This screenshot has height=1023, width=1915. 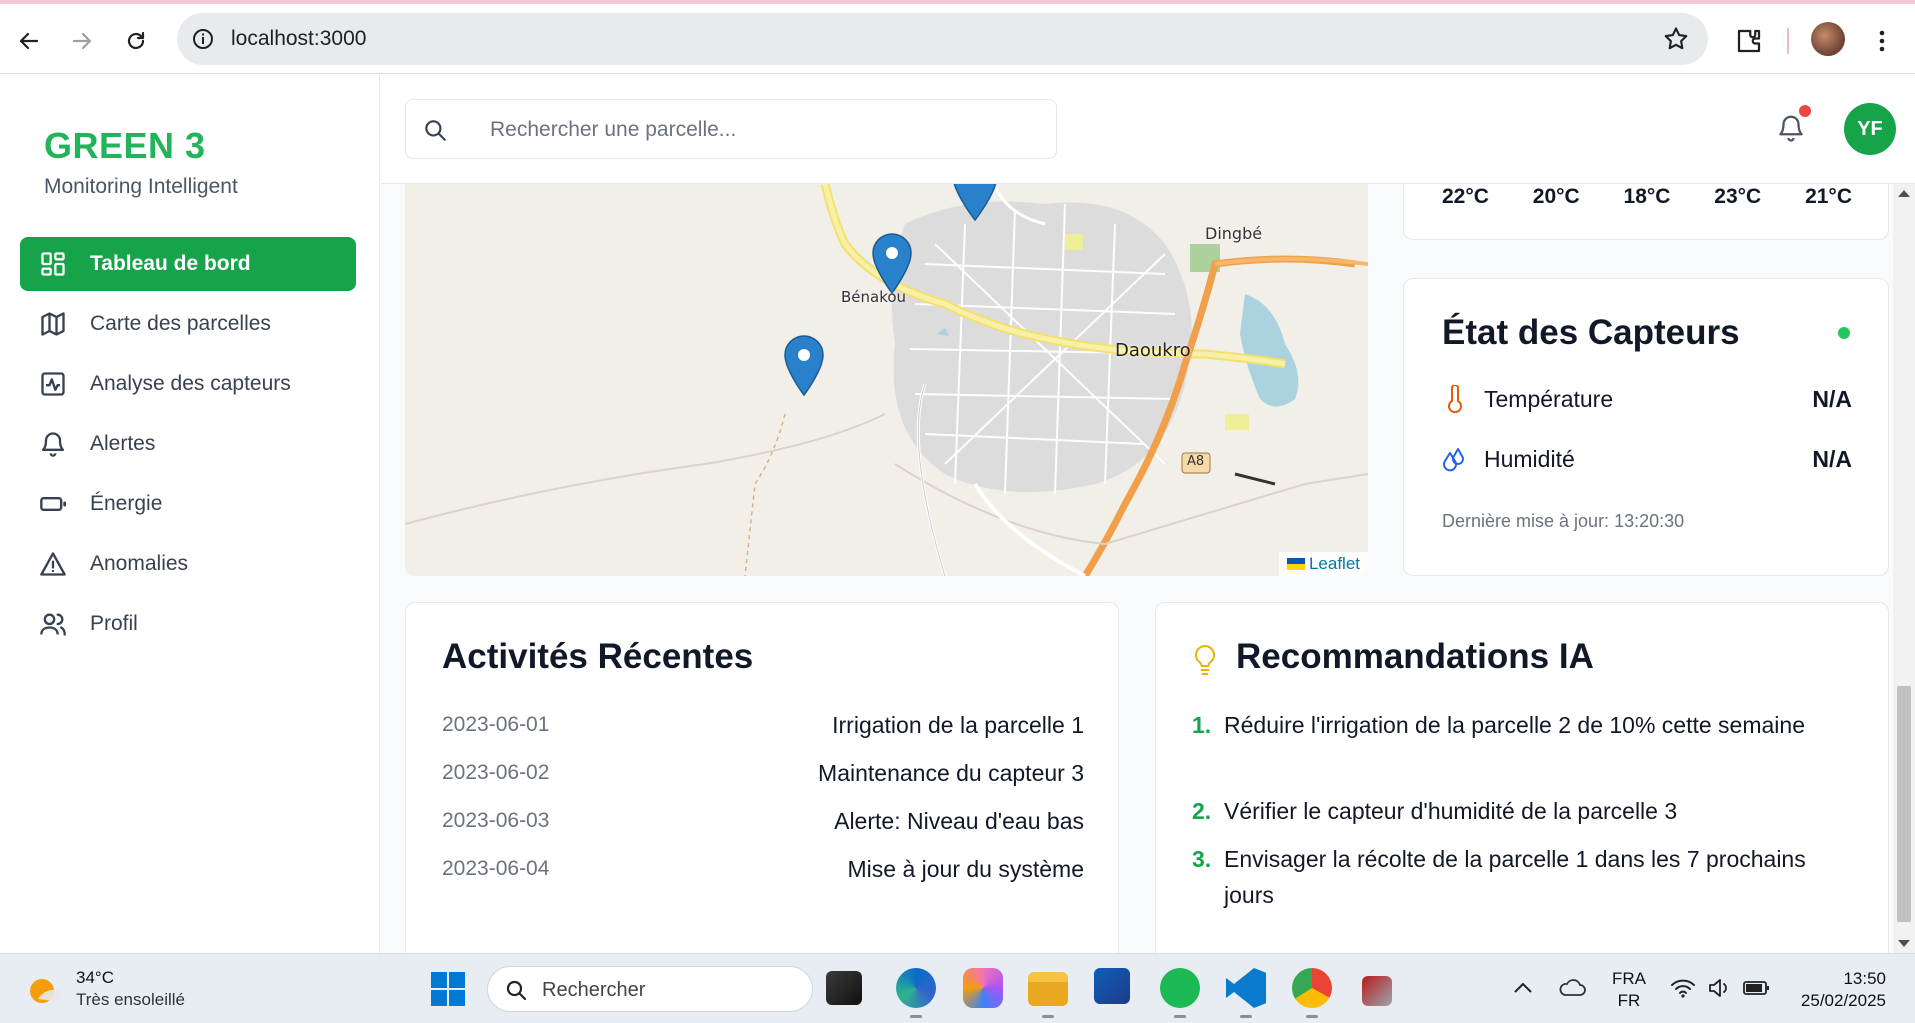 What do you see at coordinates (1882, 41) in the screenshot?
I see `more-vertical-icon` at bounding box center [1882, 41].